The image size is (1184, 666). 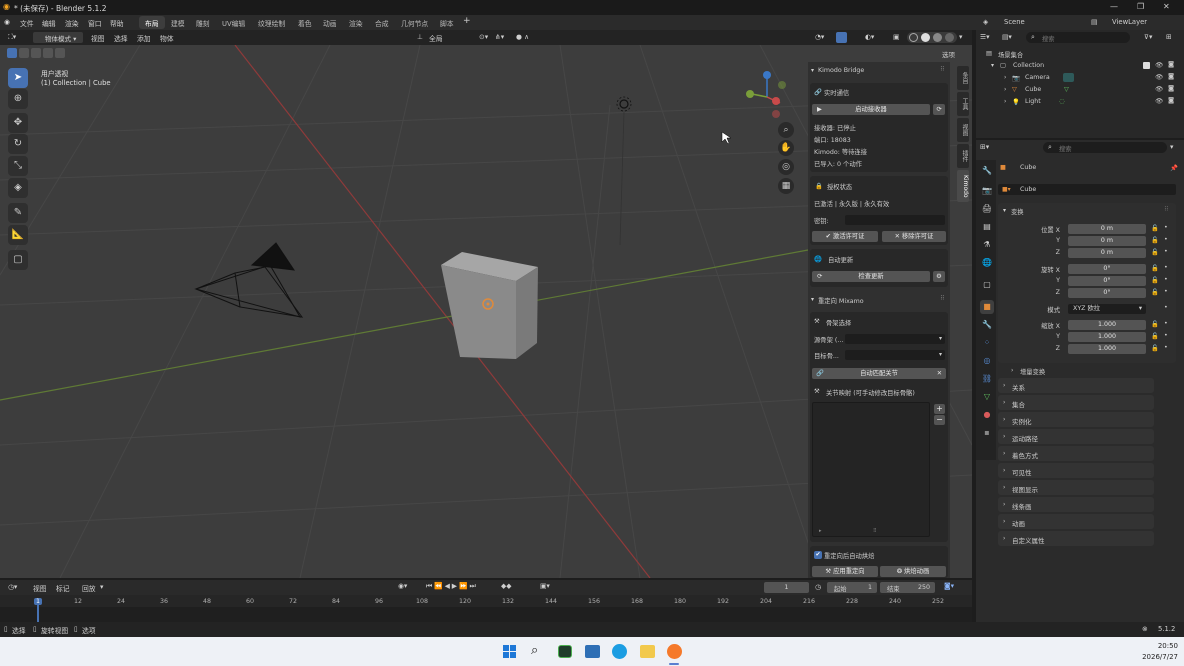 I want to click on menu-select: 选择, so click(x=121, y=38).